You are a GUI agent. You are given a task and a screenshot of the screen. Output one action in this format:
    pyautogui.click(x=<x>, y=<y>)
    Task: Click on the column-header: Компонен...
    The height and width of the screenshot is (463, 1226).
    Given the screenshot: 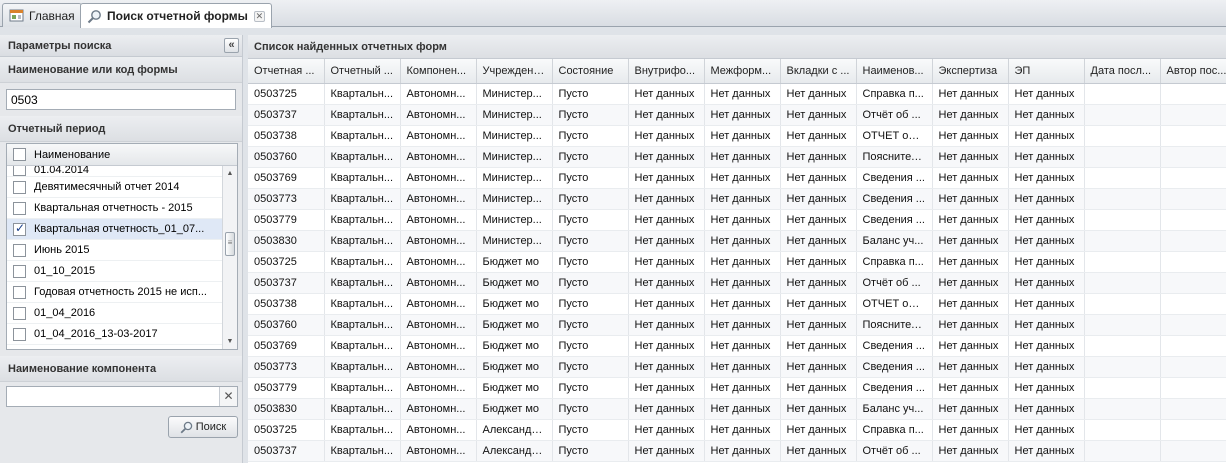 What is the action you would take?
    pyautogui.click(x=438, y=71)
    